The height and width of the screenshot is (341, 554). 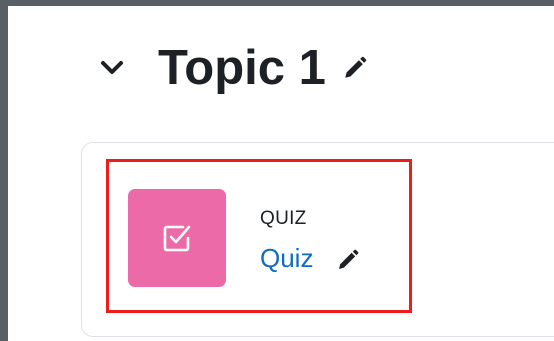 What do you see at coordinates (112, 67) in the screenshot?
I see `chevron-down-icon` at bounding box center [112, 67].